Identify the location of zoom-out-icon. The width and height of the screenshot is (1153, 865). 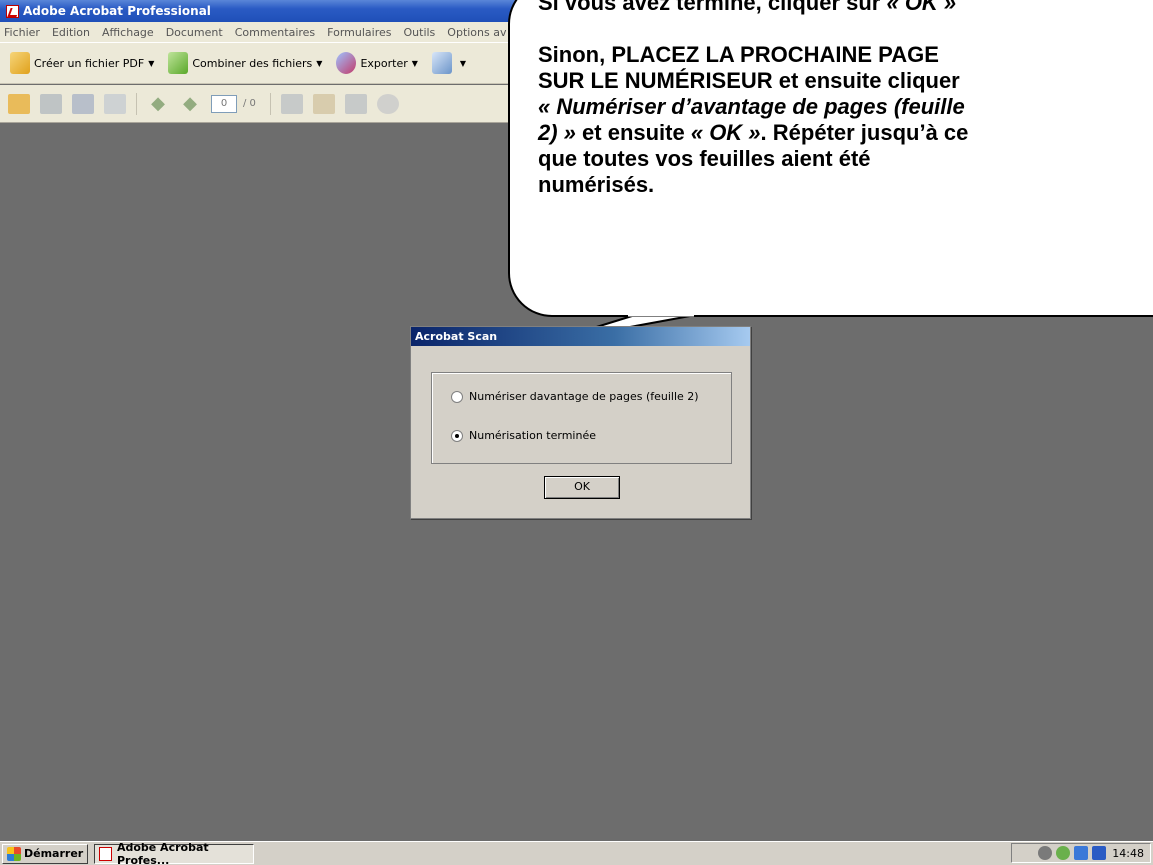
(387, 103).